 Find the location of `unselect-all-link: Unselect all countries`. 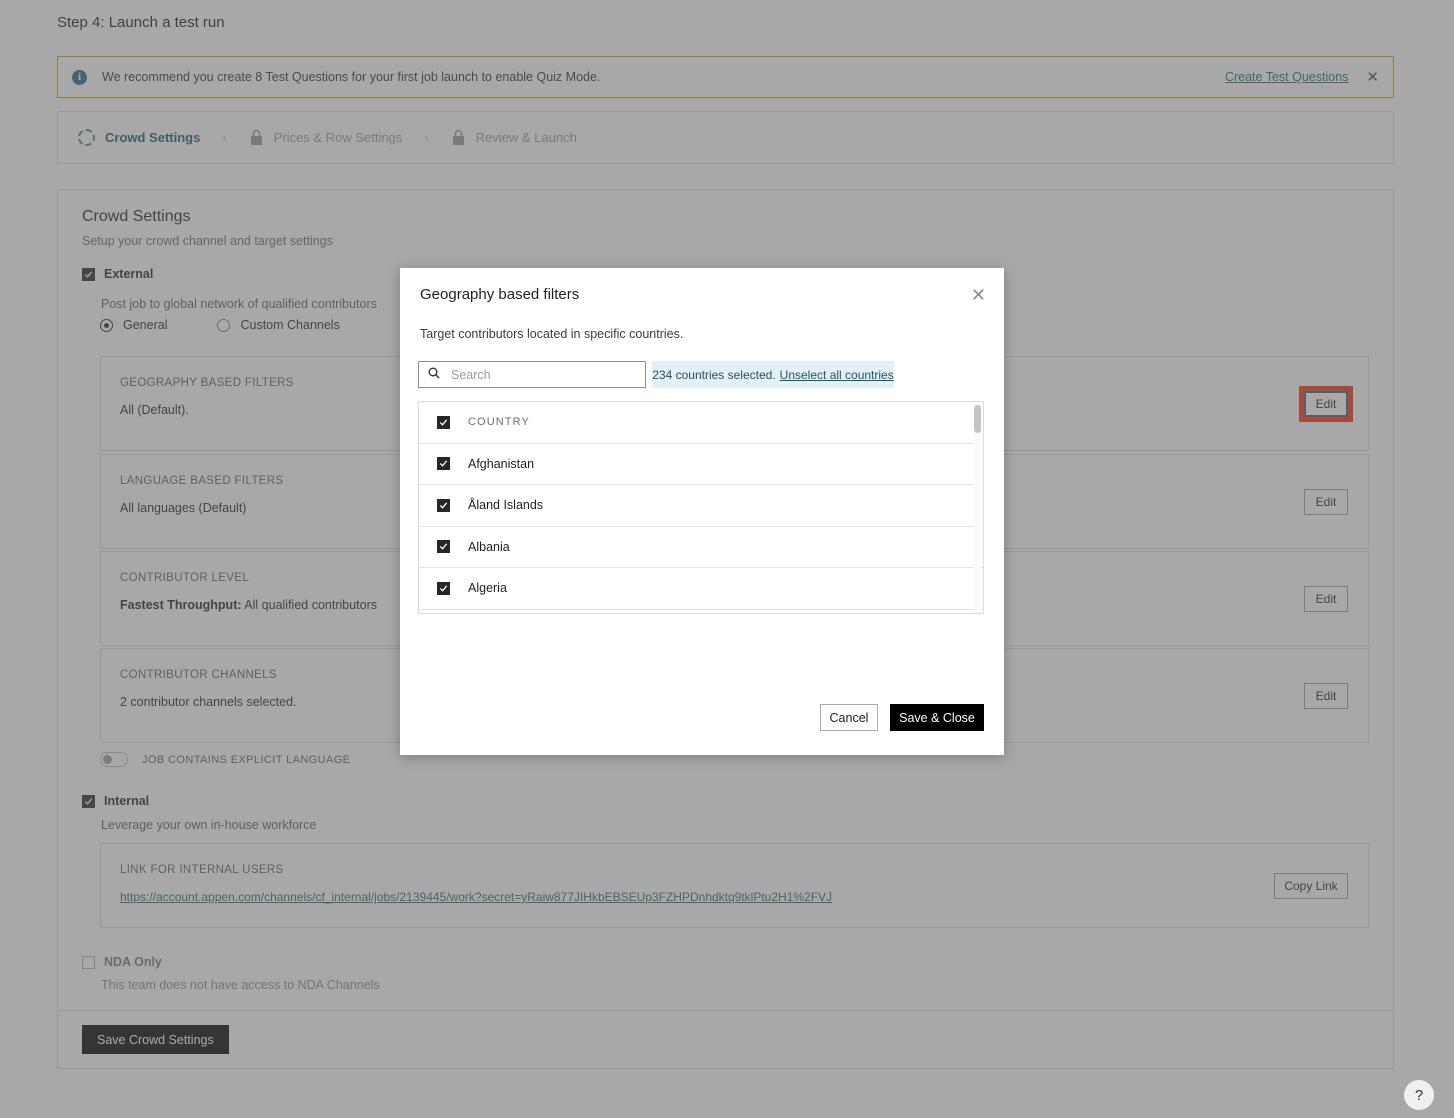

unselect-all-link: Unselect all countries is located at coordinates (837, 375).